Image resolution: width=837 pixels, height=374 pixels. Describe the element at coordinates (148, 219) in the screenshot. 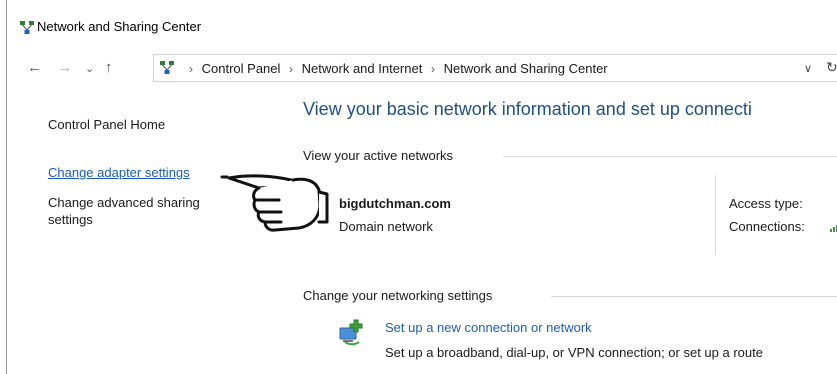

I see `link-line-2: settings` at that location.